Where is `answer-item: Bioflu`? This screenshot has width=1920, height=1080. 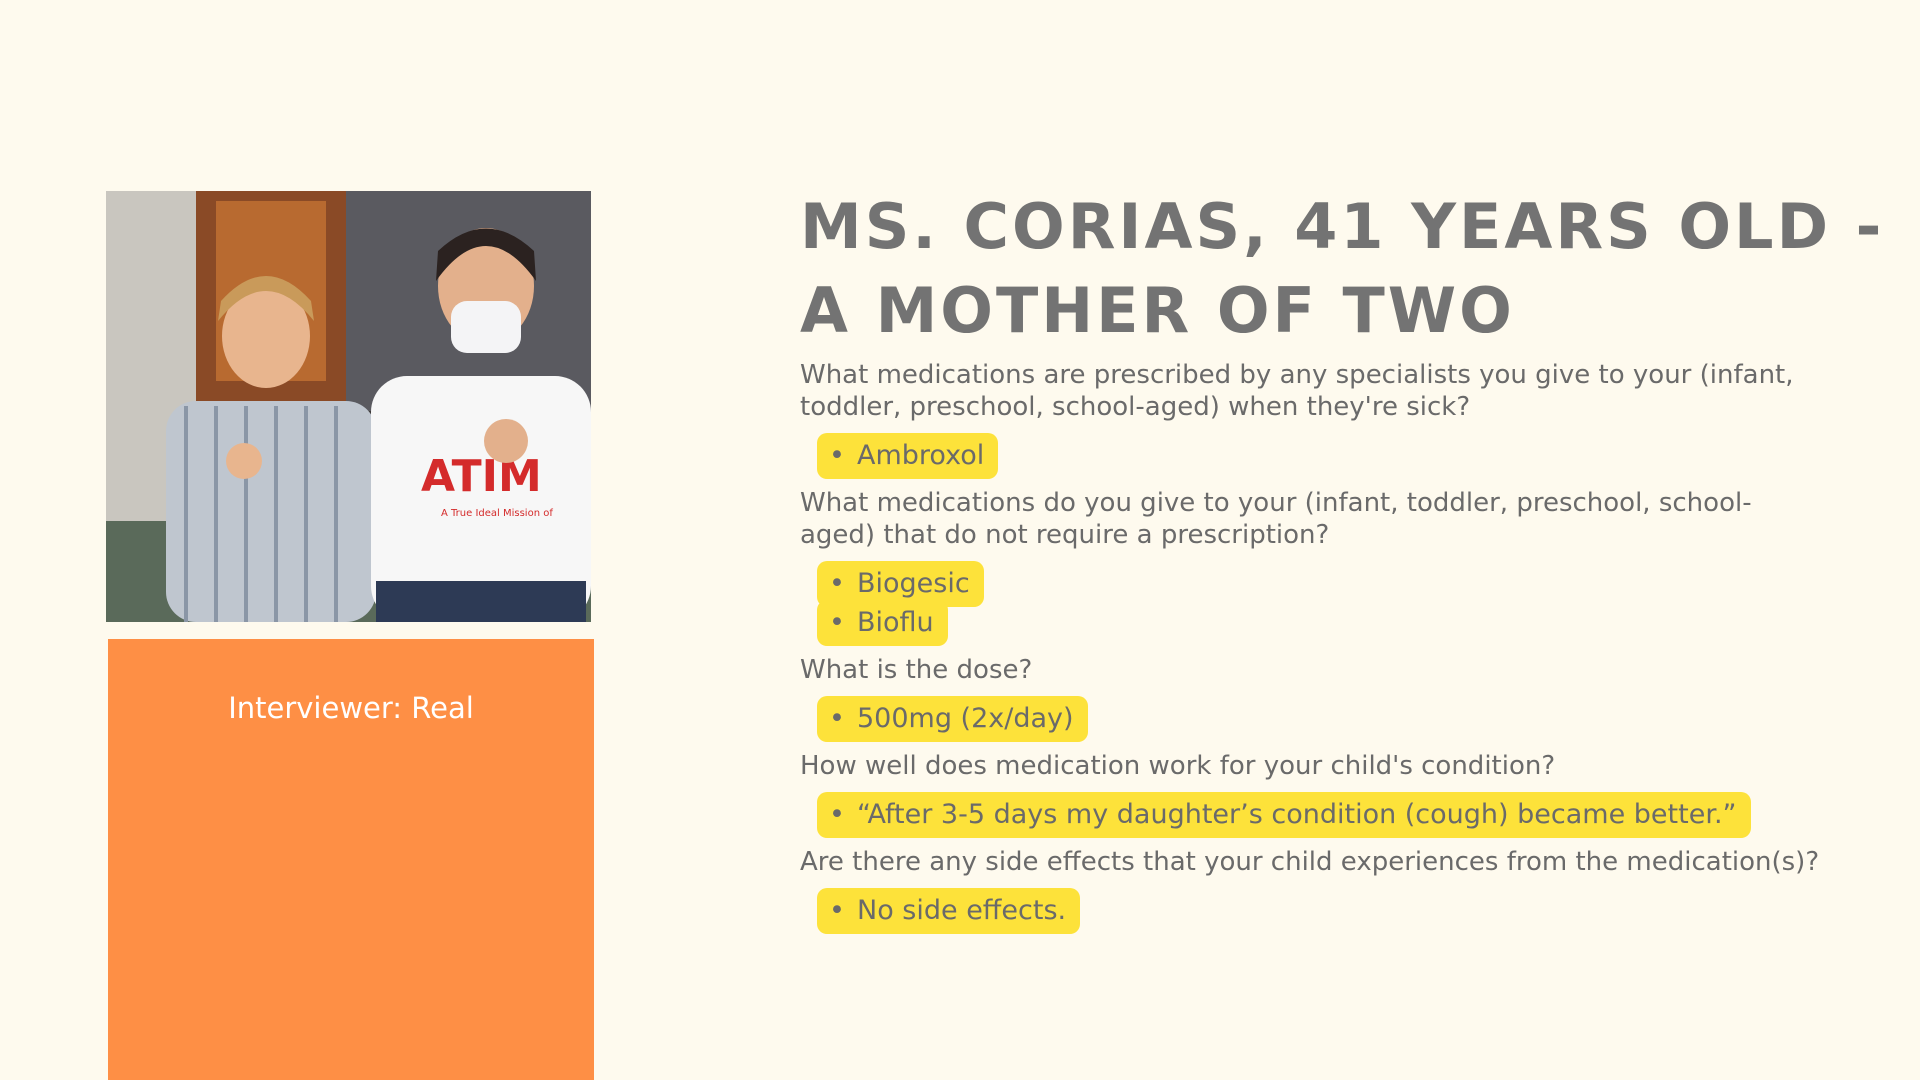
answer-item: Bioflu is located at coordinates (882, 623).